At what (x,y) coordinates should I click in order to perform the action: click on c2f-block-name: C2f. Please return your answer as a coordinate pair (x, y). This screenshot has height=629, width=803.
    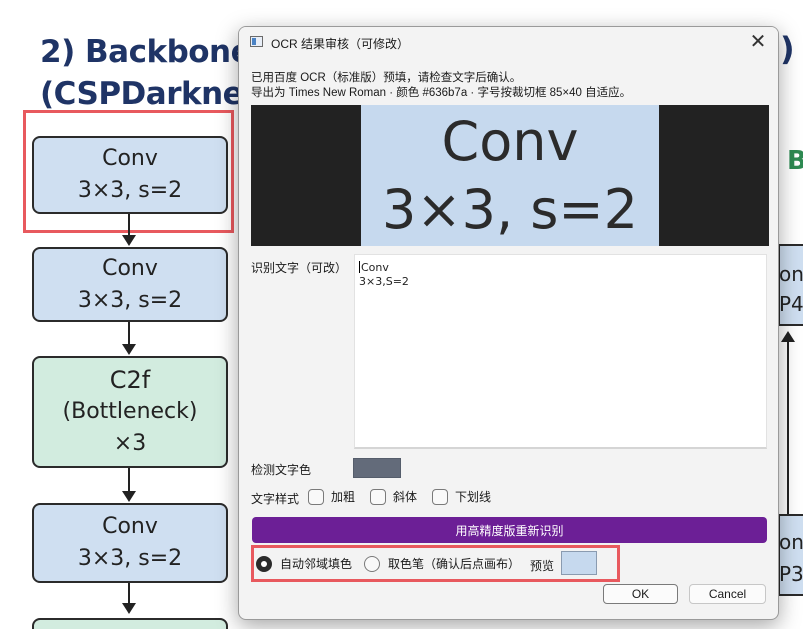
    Looking at the image, I should click on (130, 380).